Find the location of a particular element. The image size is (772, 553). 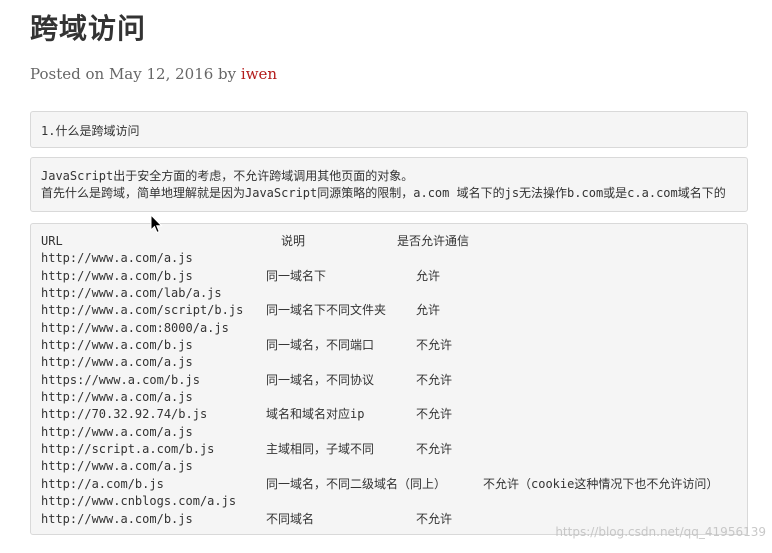

table-row: http://70.32.92.74/b.js 域名和域名对应ip 不允许 is located at coordinates (389, 414).